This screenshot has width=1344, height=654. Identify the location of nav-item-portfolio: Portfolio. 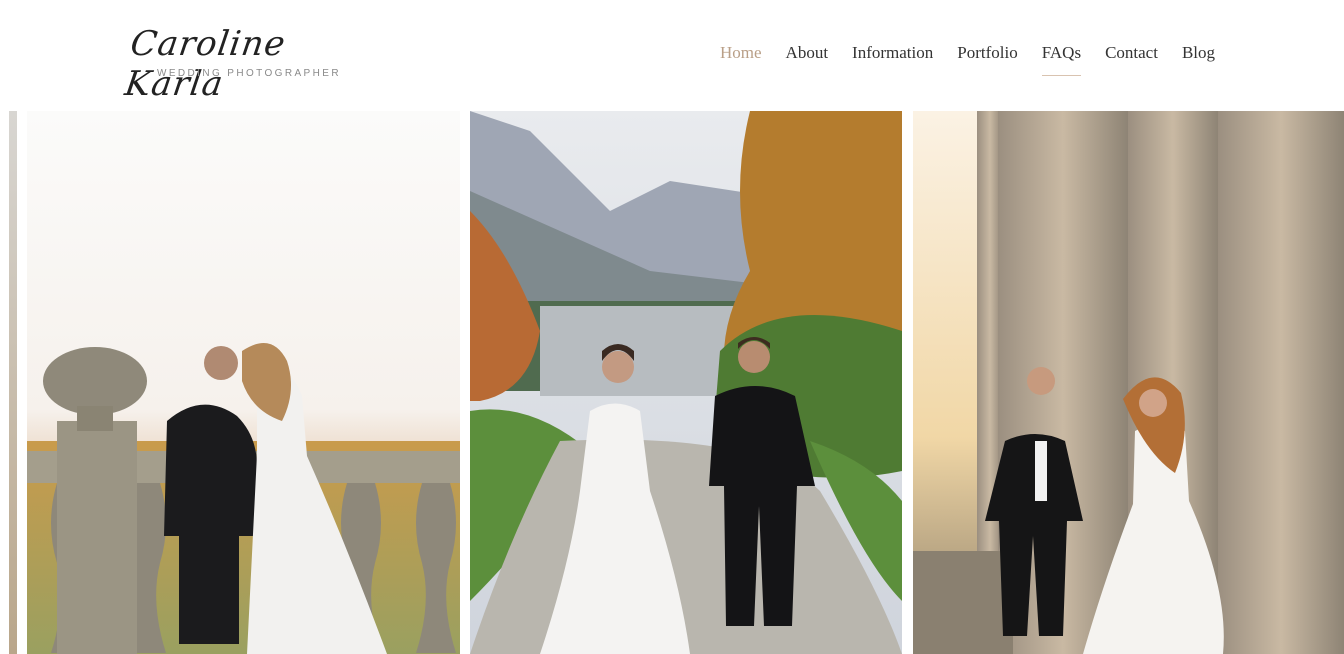
(987, 53).